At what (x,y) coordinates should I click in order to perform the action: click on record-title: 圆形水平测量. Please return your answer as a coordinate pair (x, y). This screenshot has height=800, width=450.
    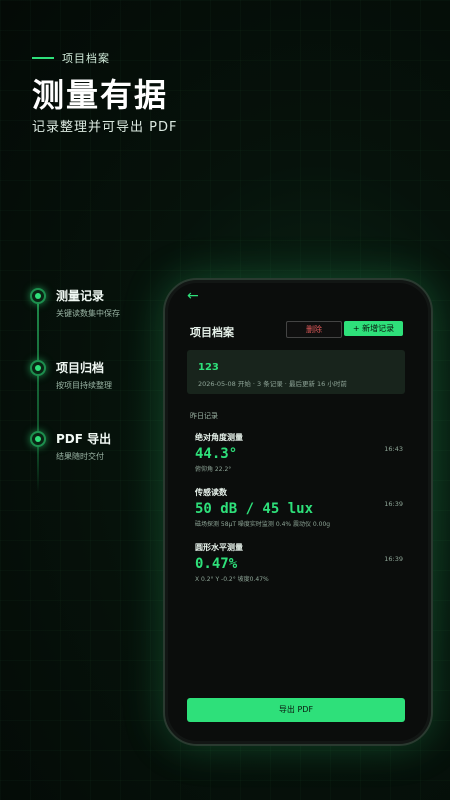
    Looking at the image, I should click on (219, 547).